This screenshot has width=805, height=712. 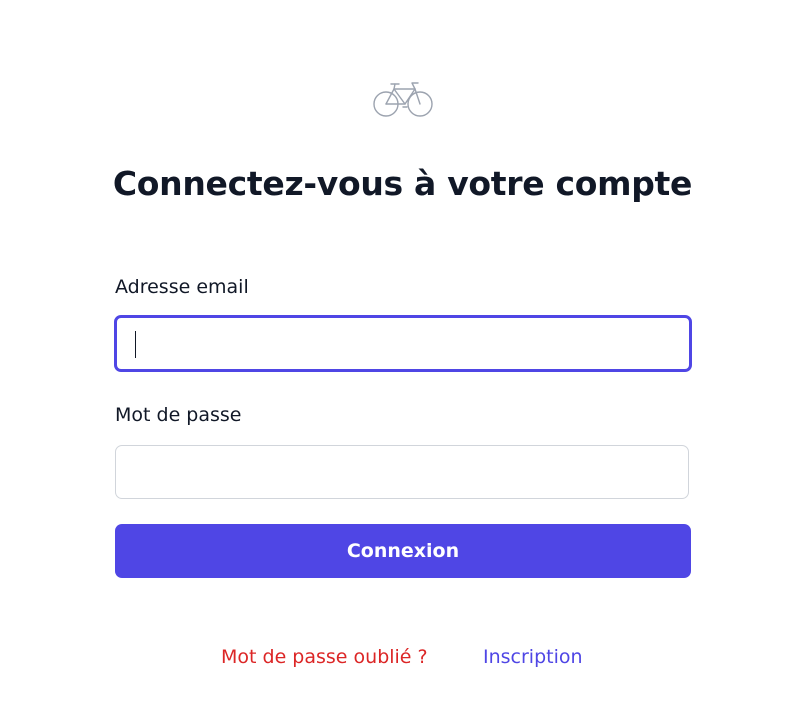 What do you see at coordinates (403, 99) in the screenshot?
I see `bicycle-icon` at bounding box center [403, 99].